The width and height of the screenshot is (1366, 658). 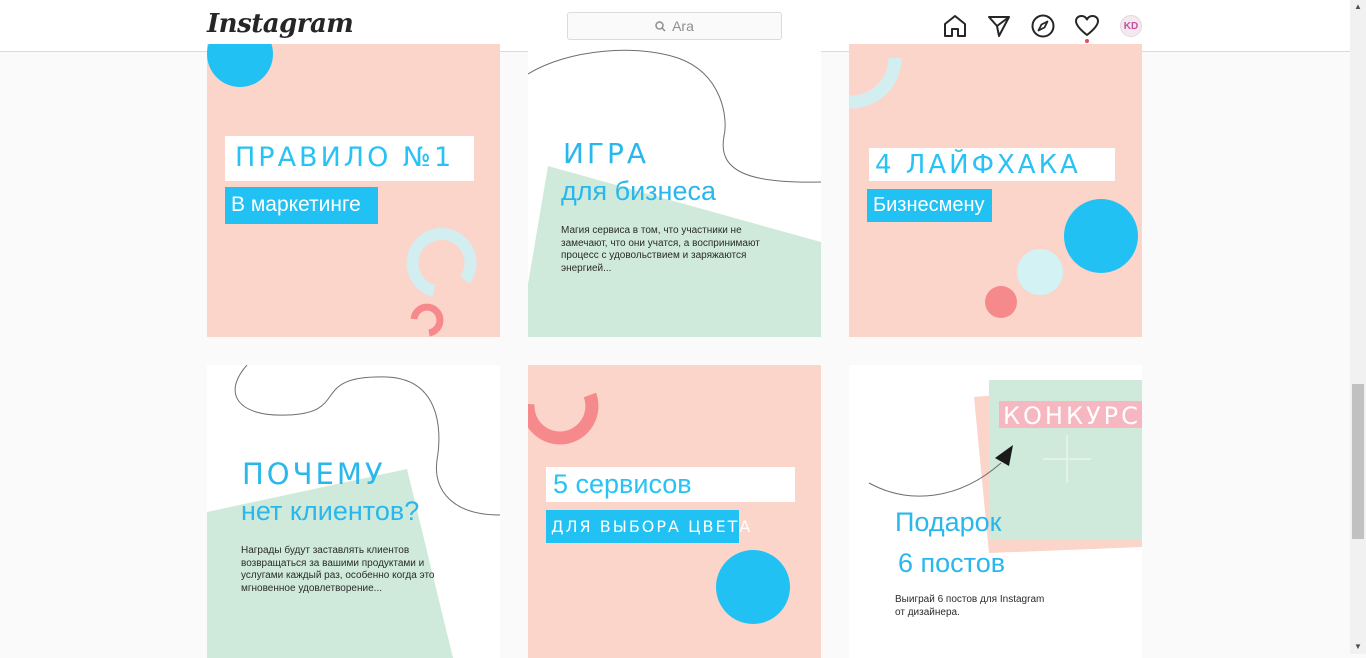 I want to click on post-tile-5: 5 сервисов ДЛЯ ВЫБОРА ЦВЕТА, so click(x=674, y=511).